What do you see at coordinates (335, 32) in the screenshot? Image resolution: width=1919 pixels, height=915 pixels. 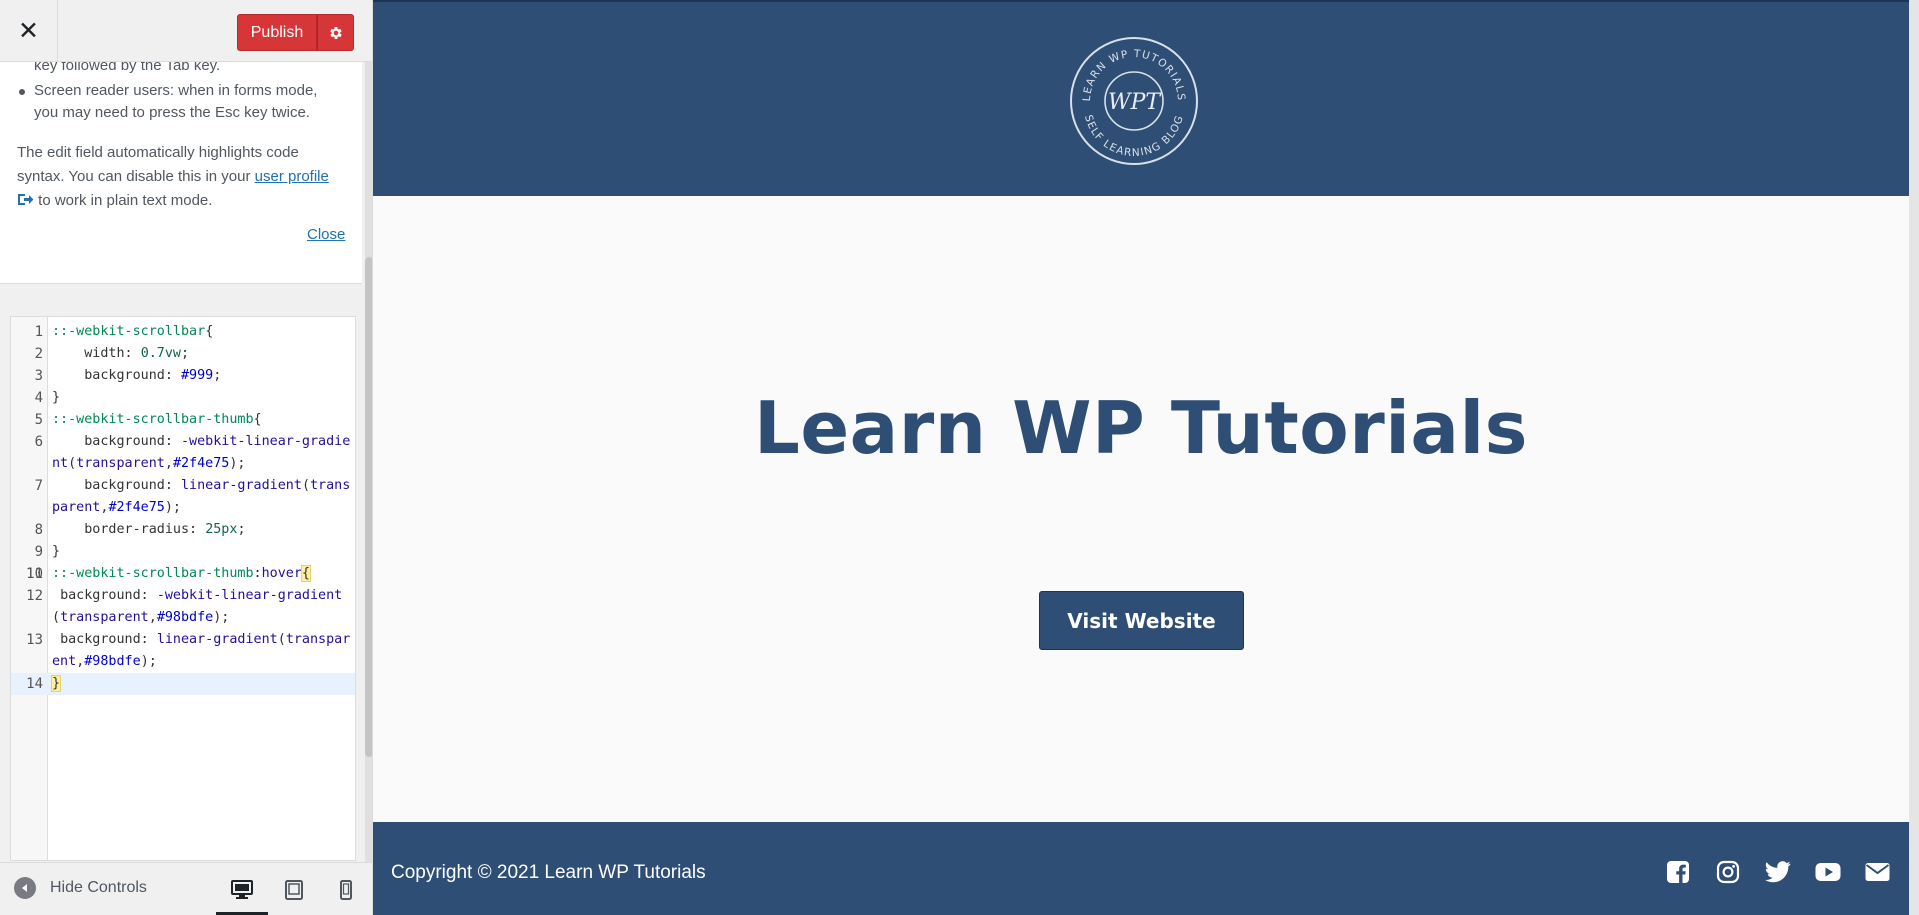 I see `gear-icon` at bounding box center [335, 32].